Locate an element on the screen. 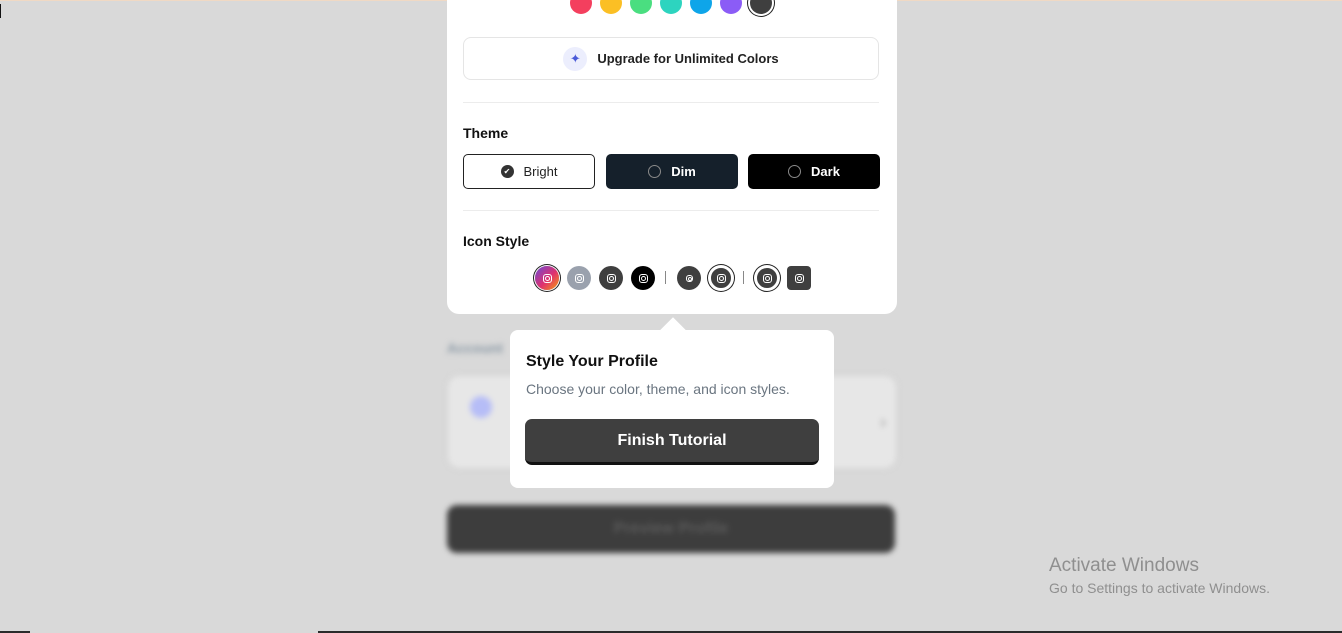 The height and width of the screenshot is (633, 1342). icon-style-outlined-circle is located at coordinates (721, 278).